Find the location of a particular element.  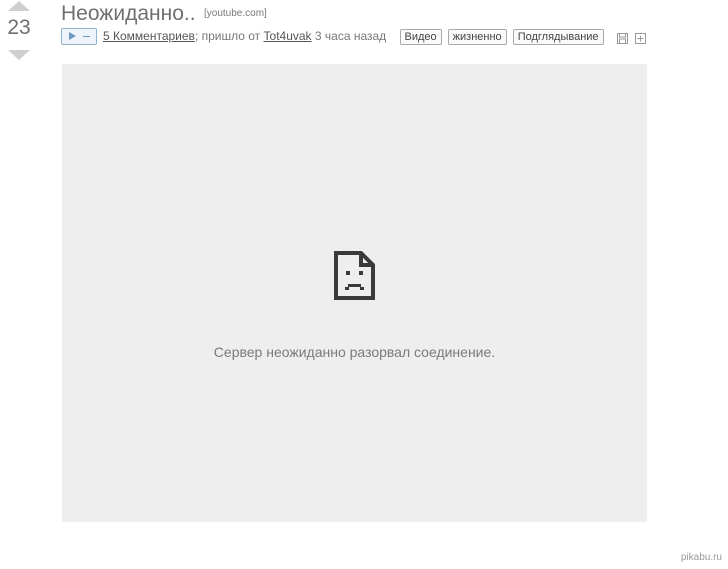

vote-panel: 23 is located at coordinates (20, 32).